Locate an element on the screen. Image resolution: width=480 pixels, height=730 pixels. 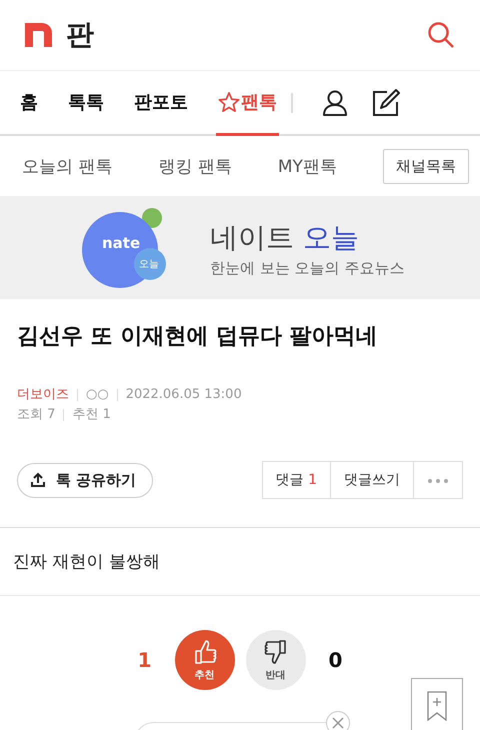
nav-tab: 판포토 is located at coordinates (161, 103).